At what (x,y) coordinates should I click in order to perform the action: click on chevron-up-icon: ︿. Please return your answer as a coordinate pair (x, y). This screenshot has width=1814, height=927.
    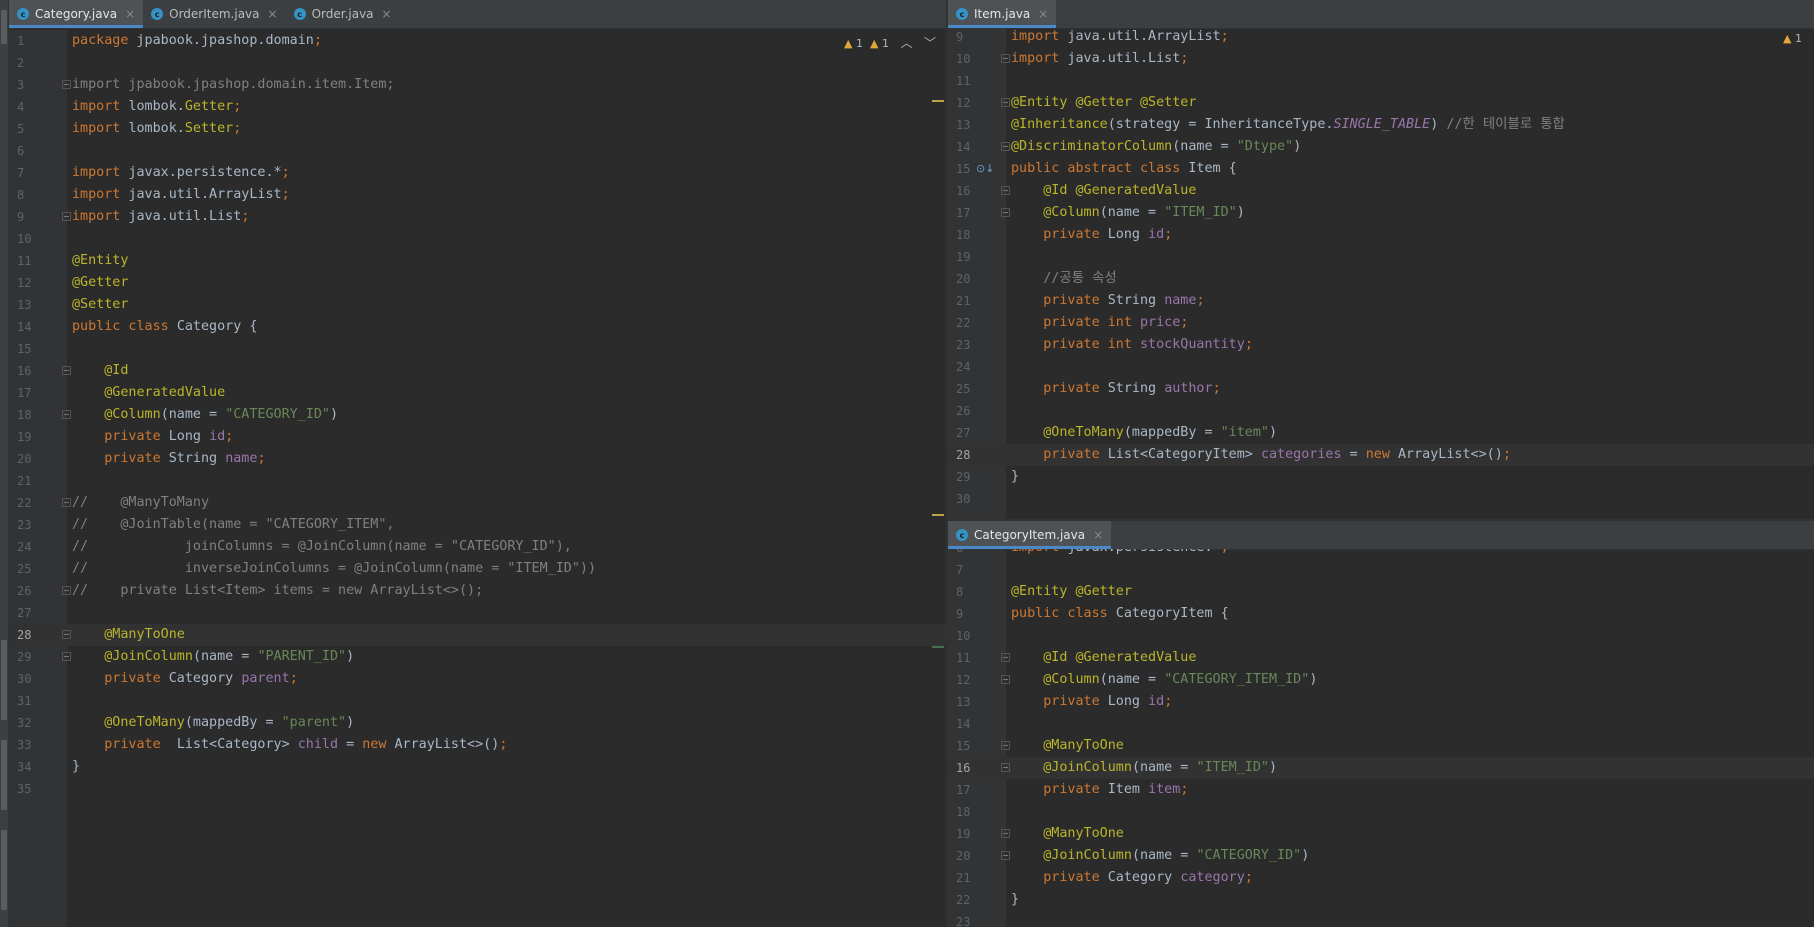
    Looking at the image, I should click on (906, 43).